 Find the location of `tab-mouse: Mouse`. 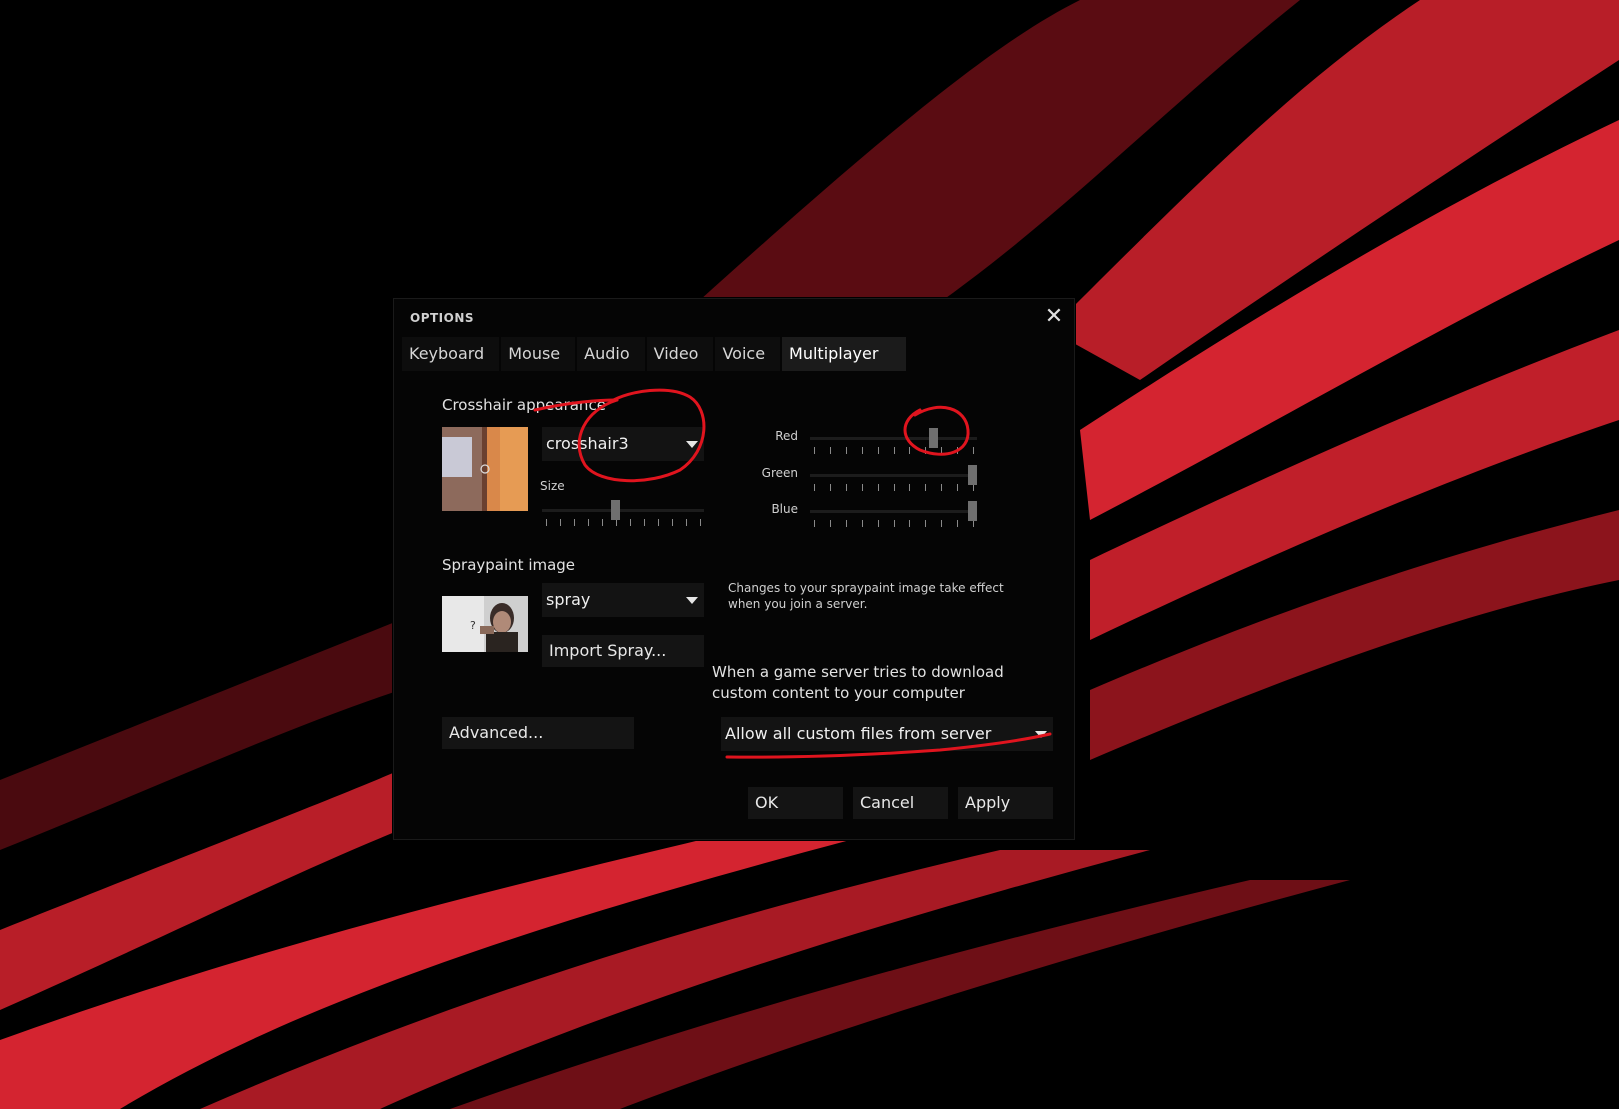

tab-mouse: Mouse is located at coordinates (538, 354).